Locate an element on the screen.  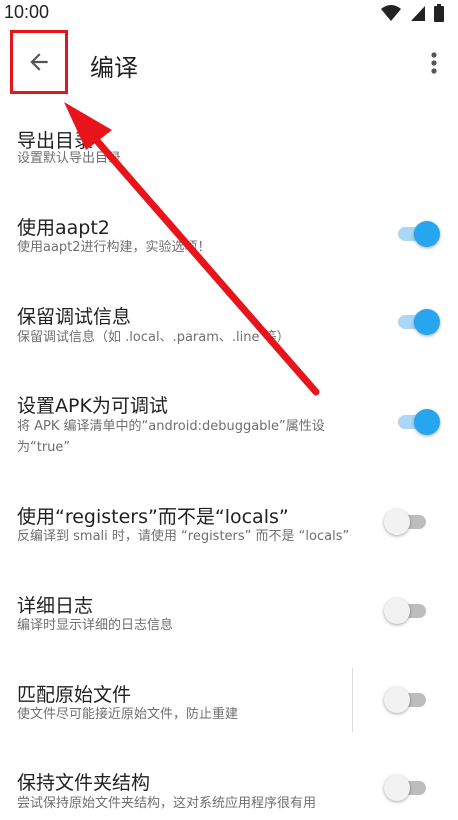
setting-title: 使用aapt2 is located at coordinates (63, 228).